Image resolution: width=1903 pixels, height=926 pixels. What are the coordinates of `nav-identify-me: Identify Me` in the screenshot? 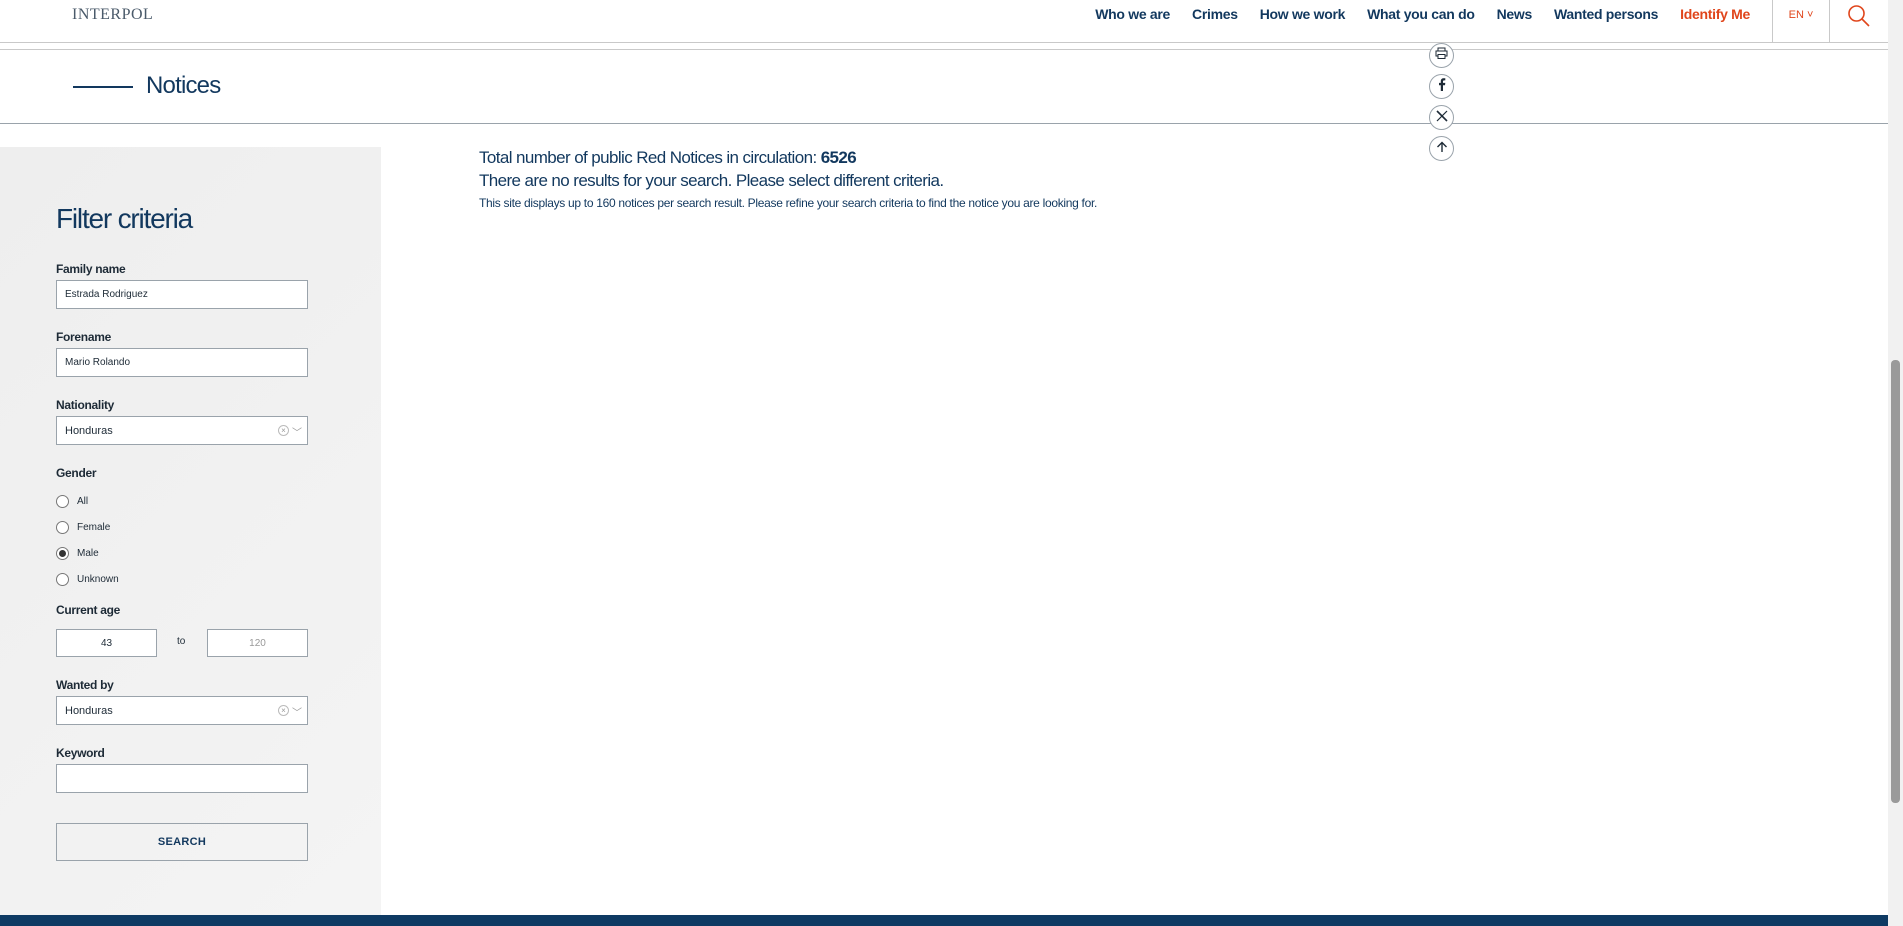 It's located at (1715, 14).